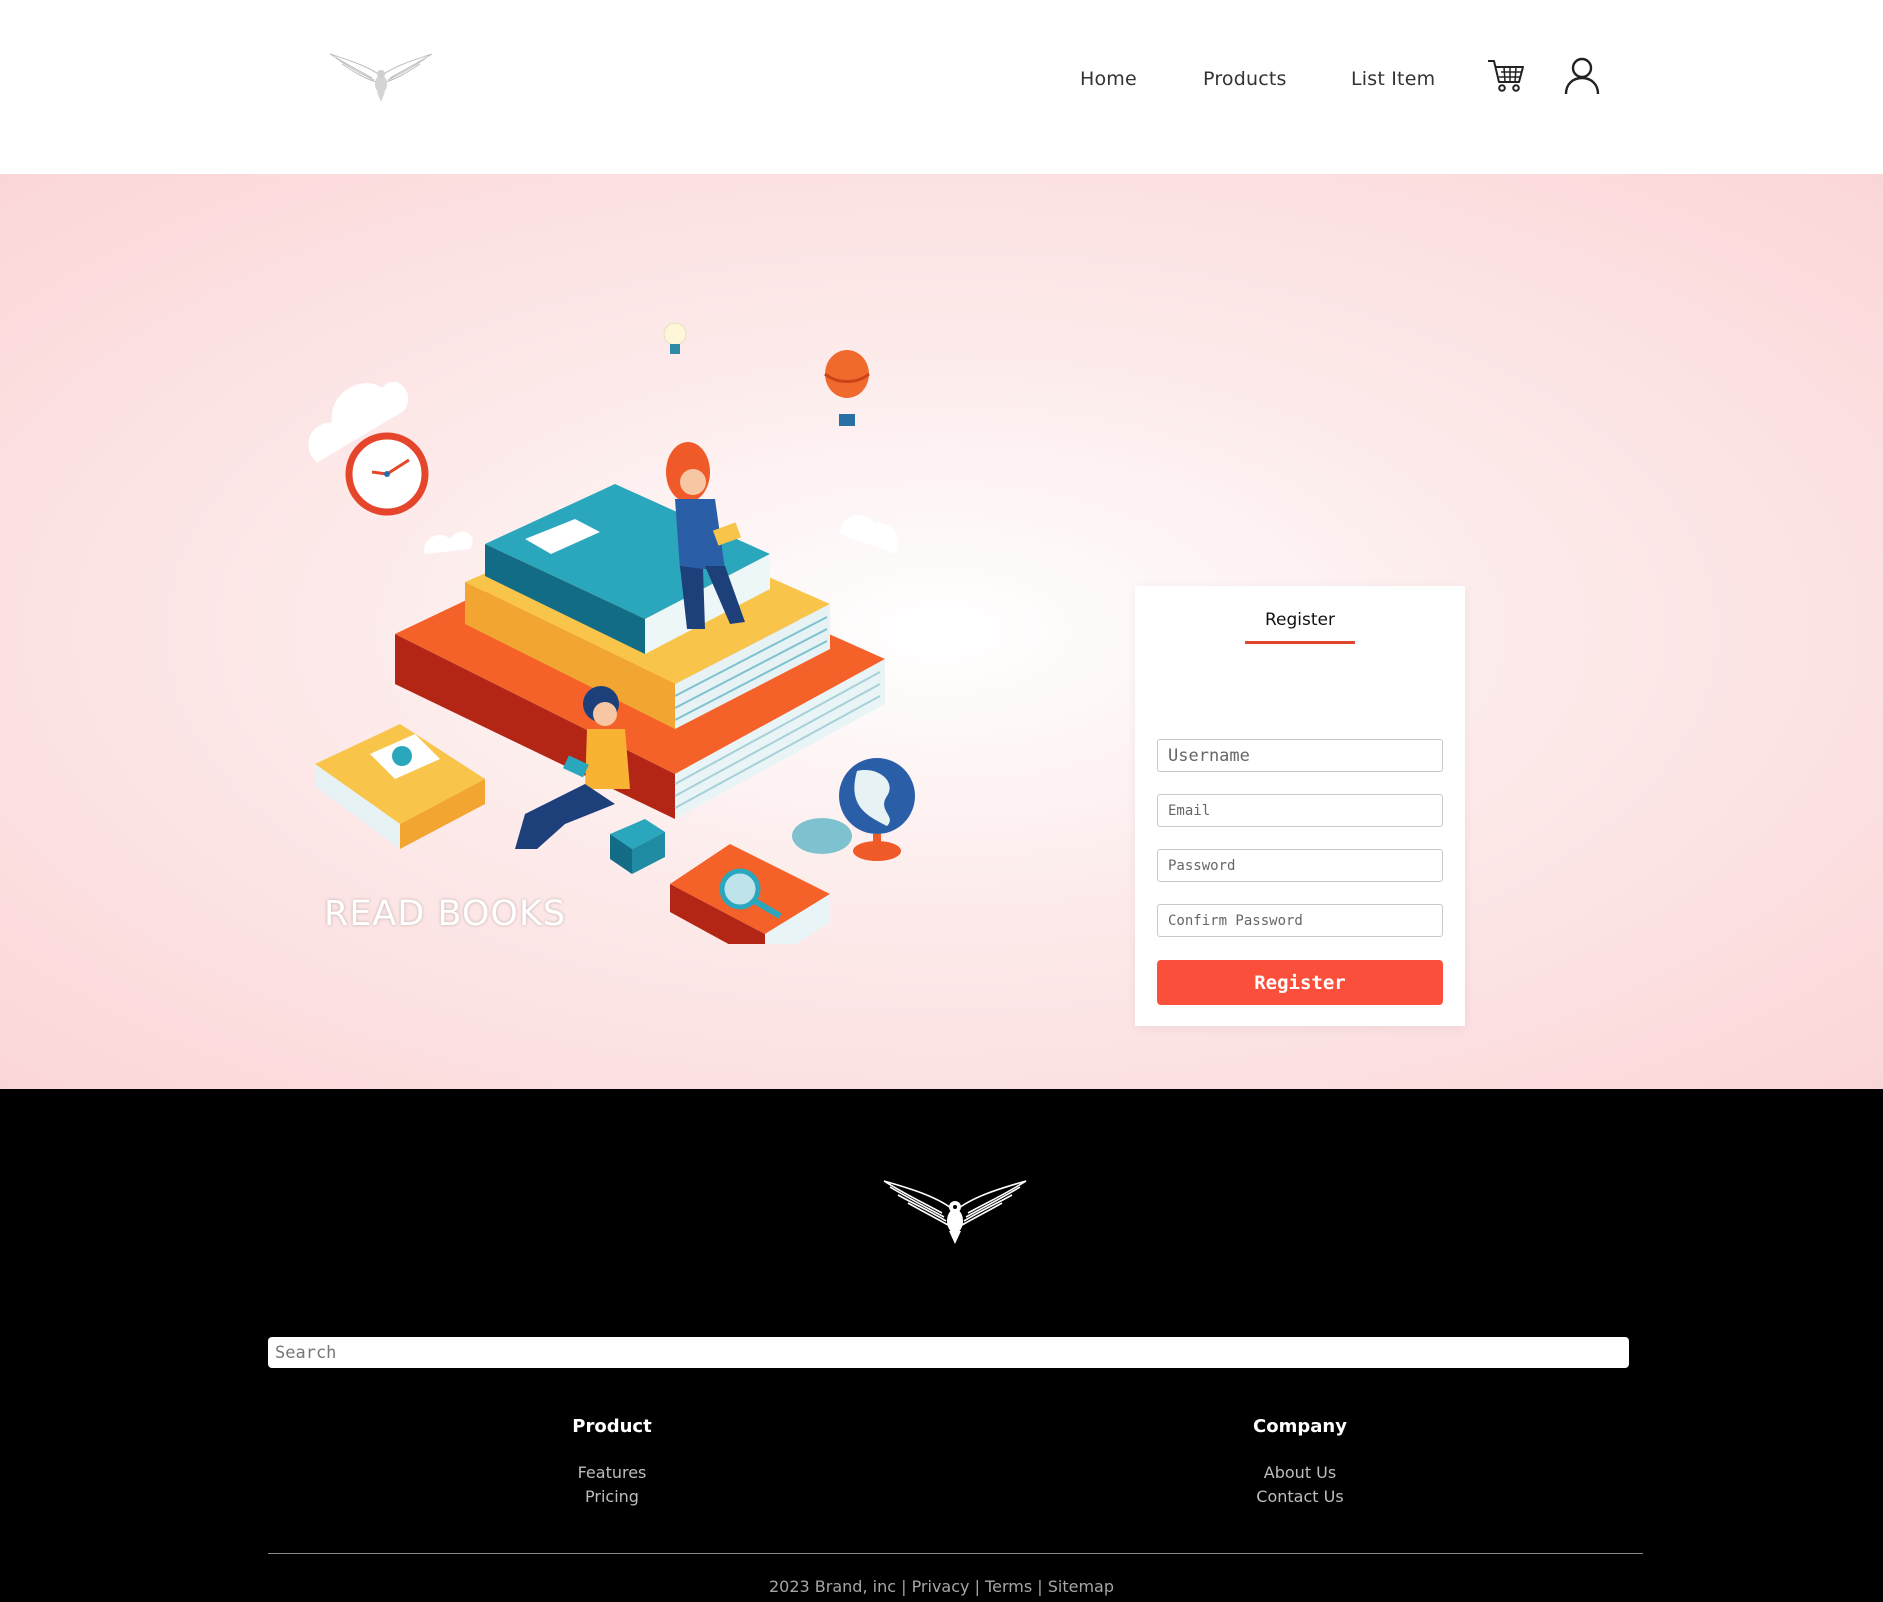 The height and width of the screenshot is (1602, 1883). Describe the element at coordinates (1300, 865) in the screenshot. I see `password-input: Password` at that location.